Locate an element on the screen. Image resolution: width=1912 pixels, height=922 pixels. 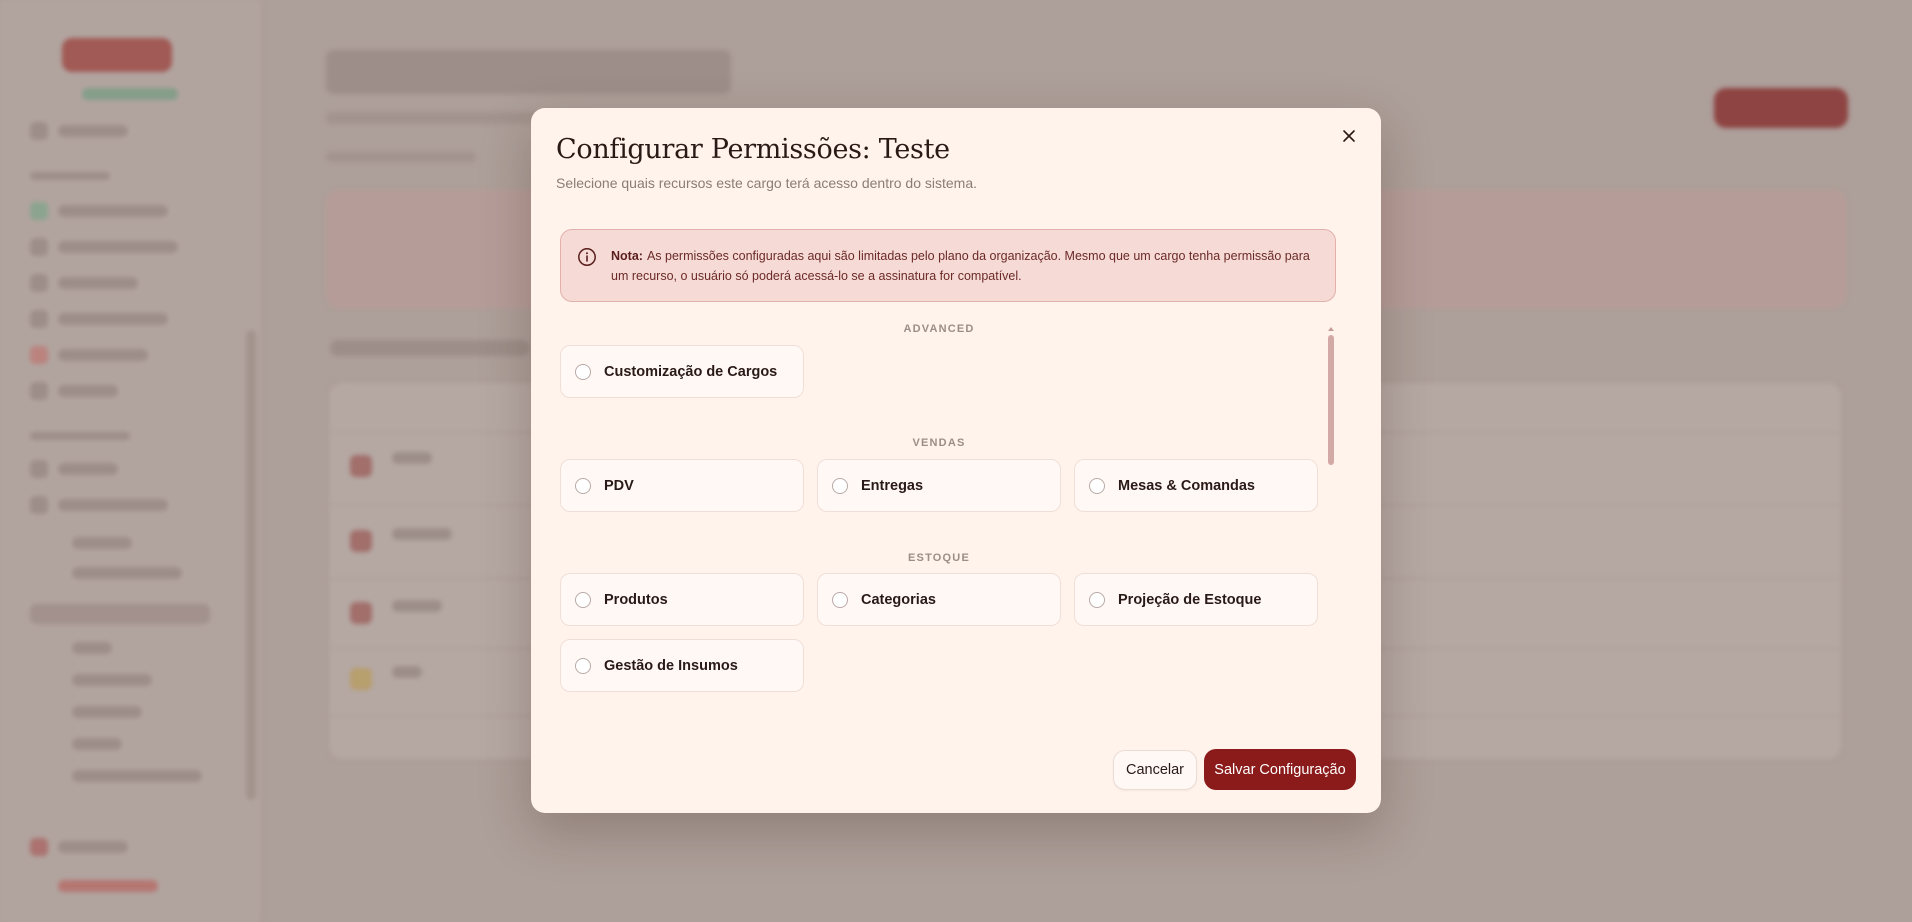
permission-label: Gestão de Insumos is located at coordinates (671, 665).